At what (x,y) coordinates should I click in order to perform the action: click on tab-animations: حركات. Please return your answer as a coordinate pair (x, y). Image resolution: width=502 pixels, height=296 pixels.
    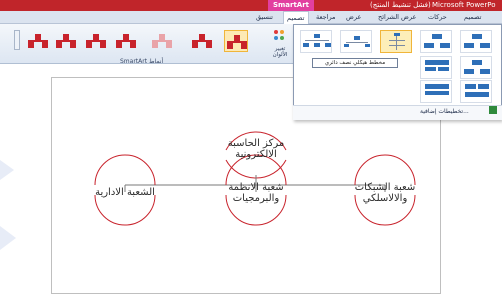
    Looking at the image, I should click on (437, 17).